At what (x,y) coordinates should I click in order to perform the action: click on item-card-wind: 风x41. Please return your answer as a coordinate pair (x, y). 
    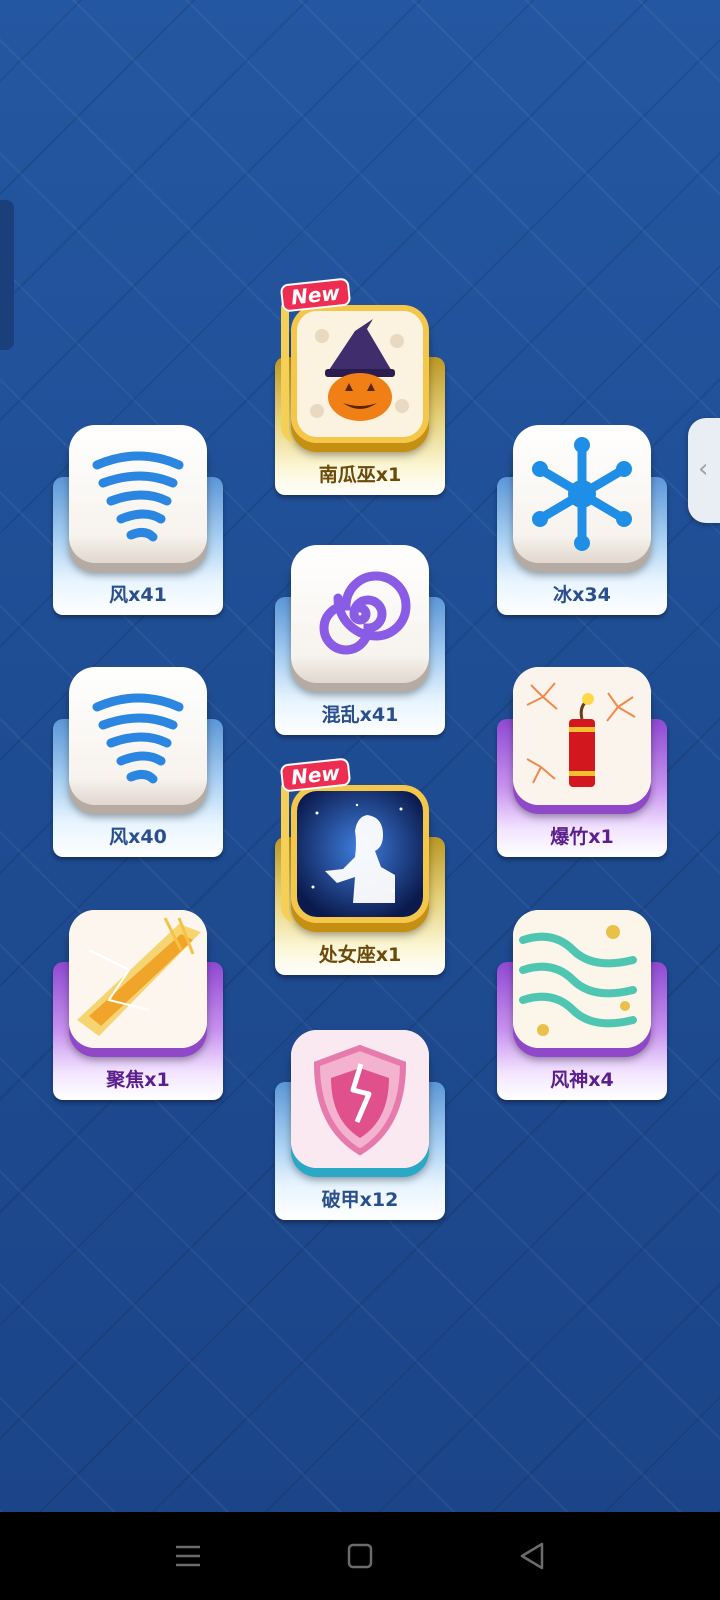
    Looking at the image, I should click on (138, 520).